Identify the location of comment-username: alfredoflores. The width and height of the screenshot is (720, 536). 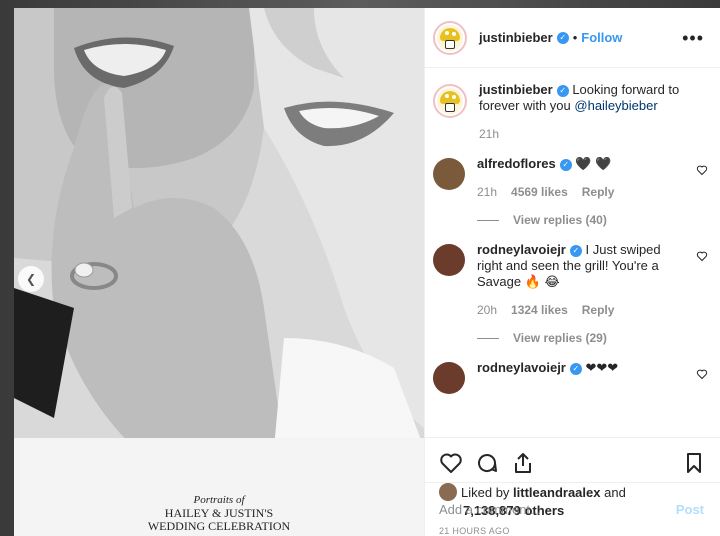
(516, 163).